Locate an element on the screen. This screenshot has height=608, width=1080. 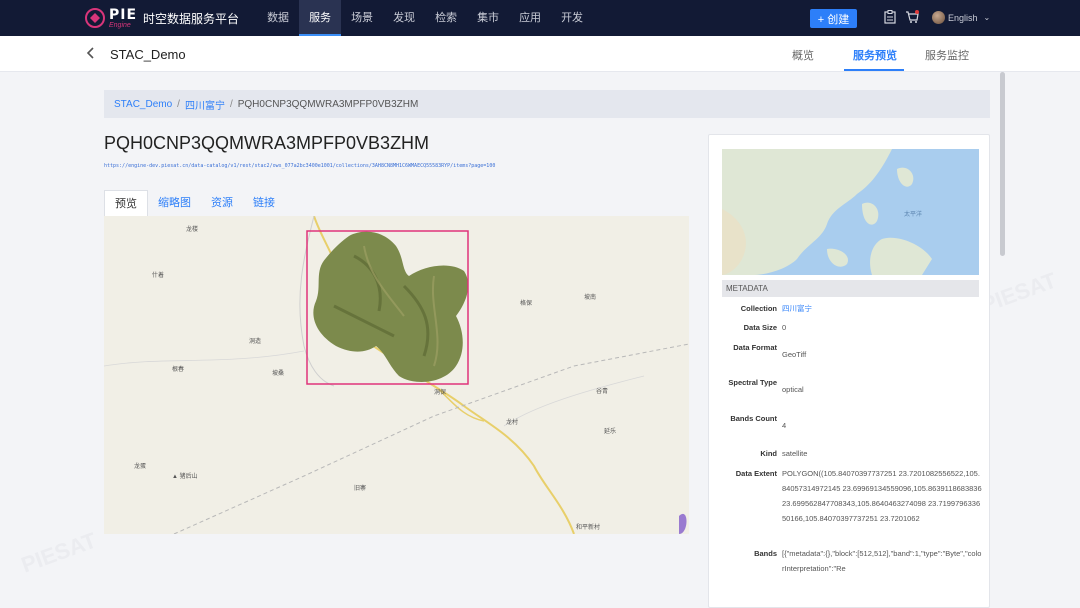
map-place-label: 根春 is located at coordinates (178, 370).